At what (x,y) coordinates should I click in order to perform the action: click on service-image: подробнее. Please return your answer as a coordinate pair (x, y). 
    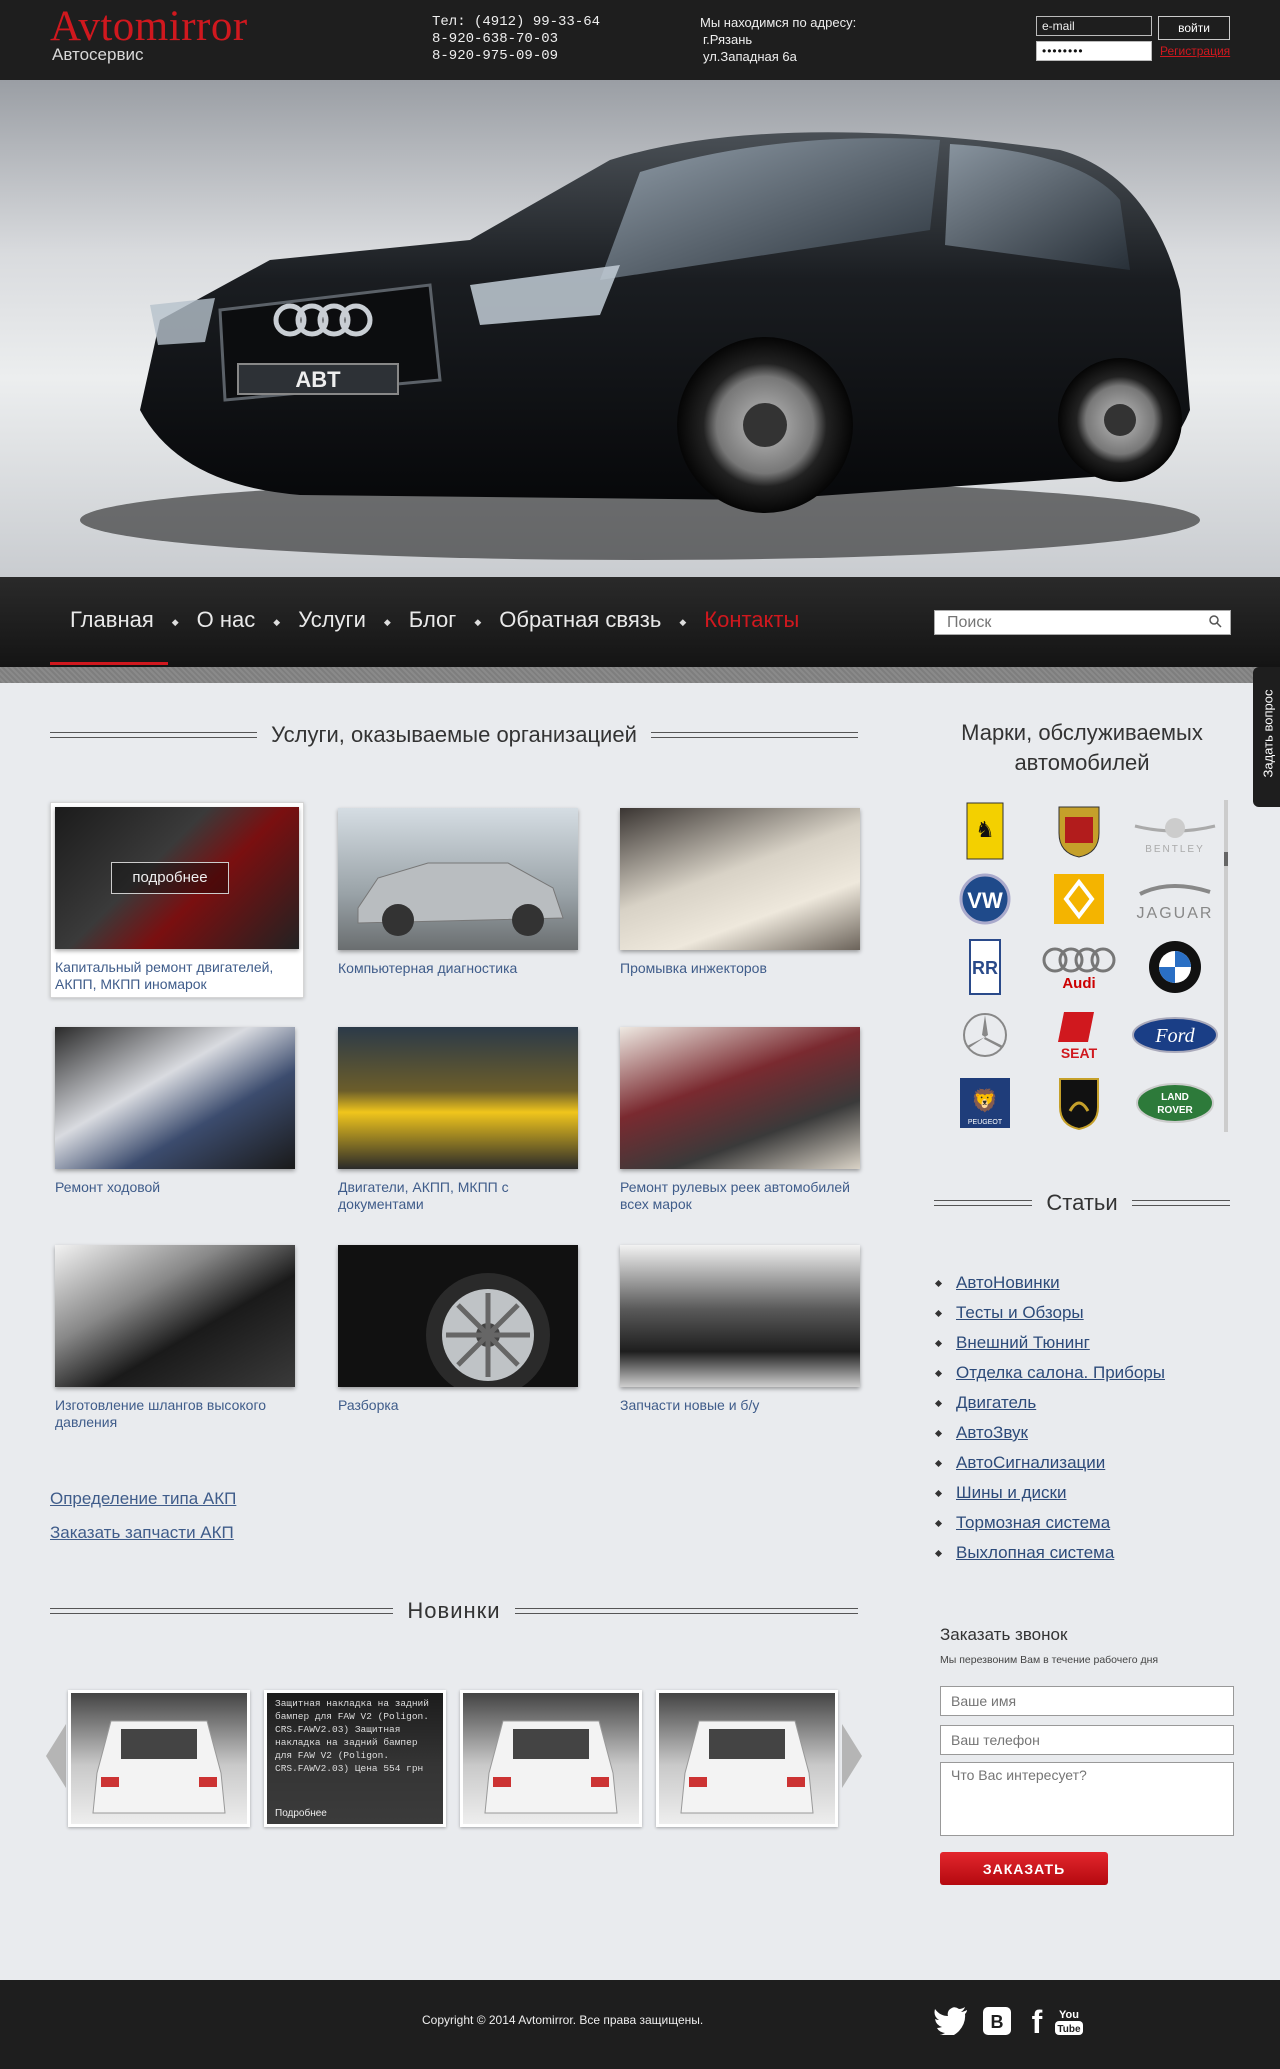
    Looking at the image, I should click on (177, 878).